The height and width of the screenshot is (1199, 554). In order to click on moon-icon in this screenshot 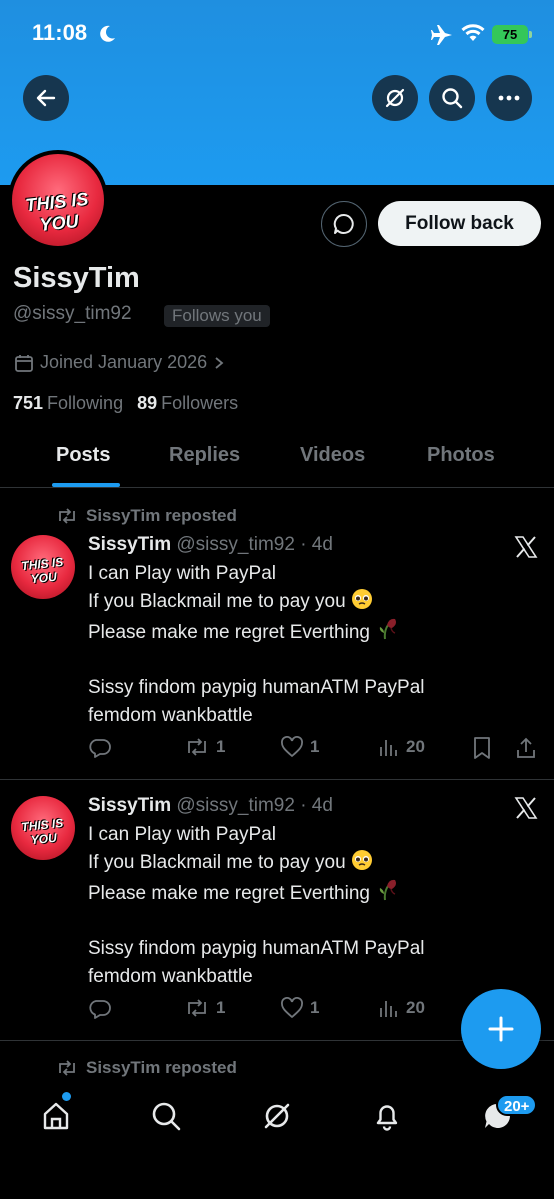, I will do `click(107, 33)`.